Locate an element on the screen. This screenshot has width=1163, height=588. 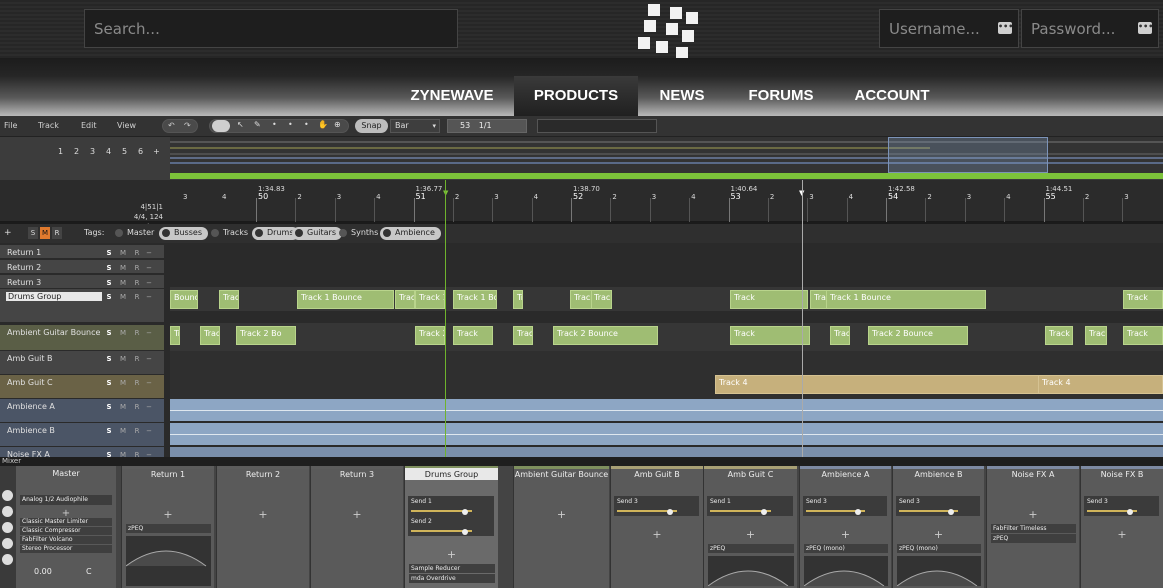
playhead is located at coordinates (445, 318).